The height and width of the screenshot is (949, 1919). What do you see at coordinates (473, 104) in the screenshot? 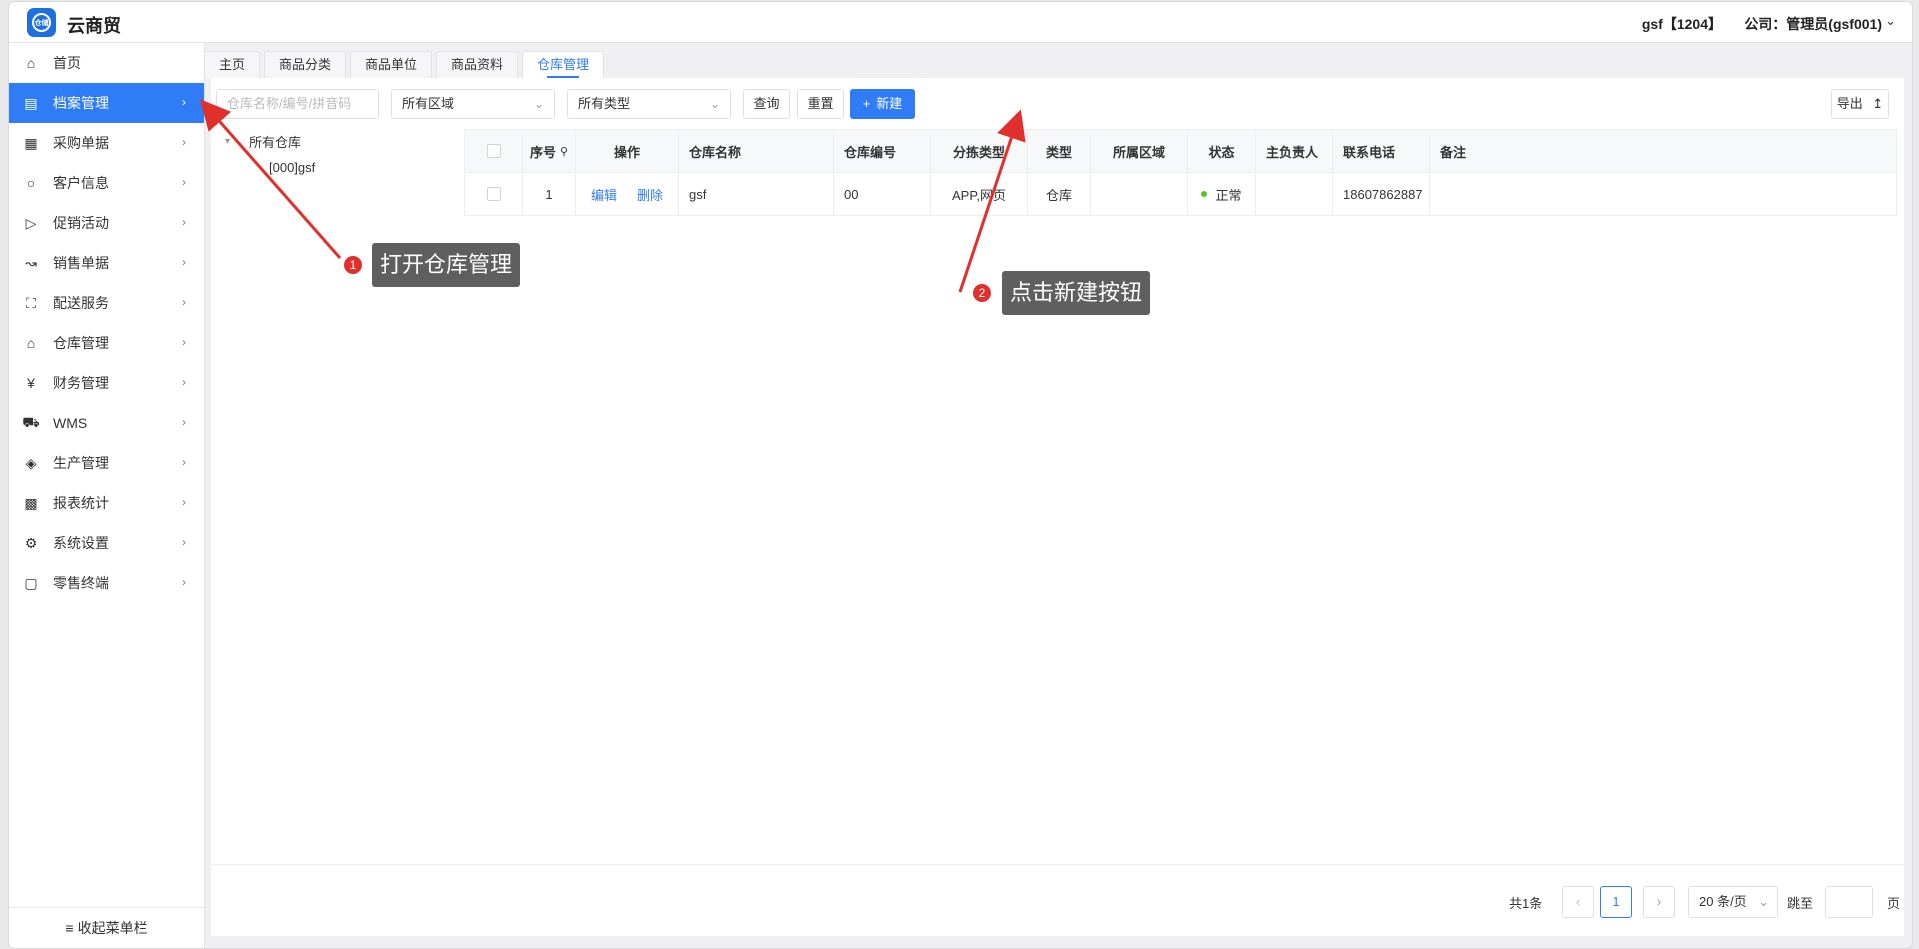
I see `region-select: 所有区域 ⌄` at bounding box center [473, 104].